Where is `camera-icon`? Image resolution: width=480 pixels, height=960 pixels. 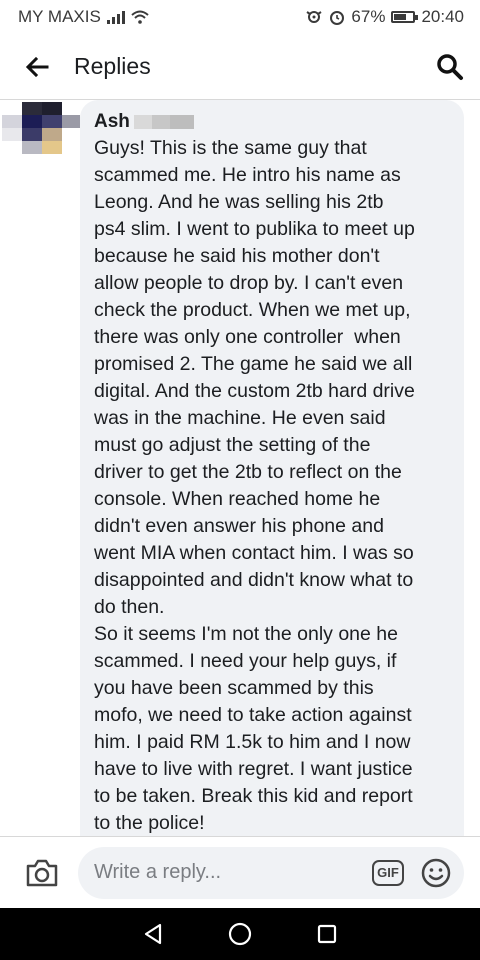
camera-icon is located at coordinates (42, 872).